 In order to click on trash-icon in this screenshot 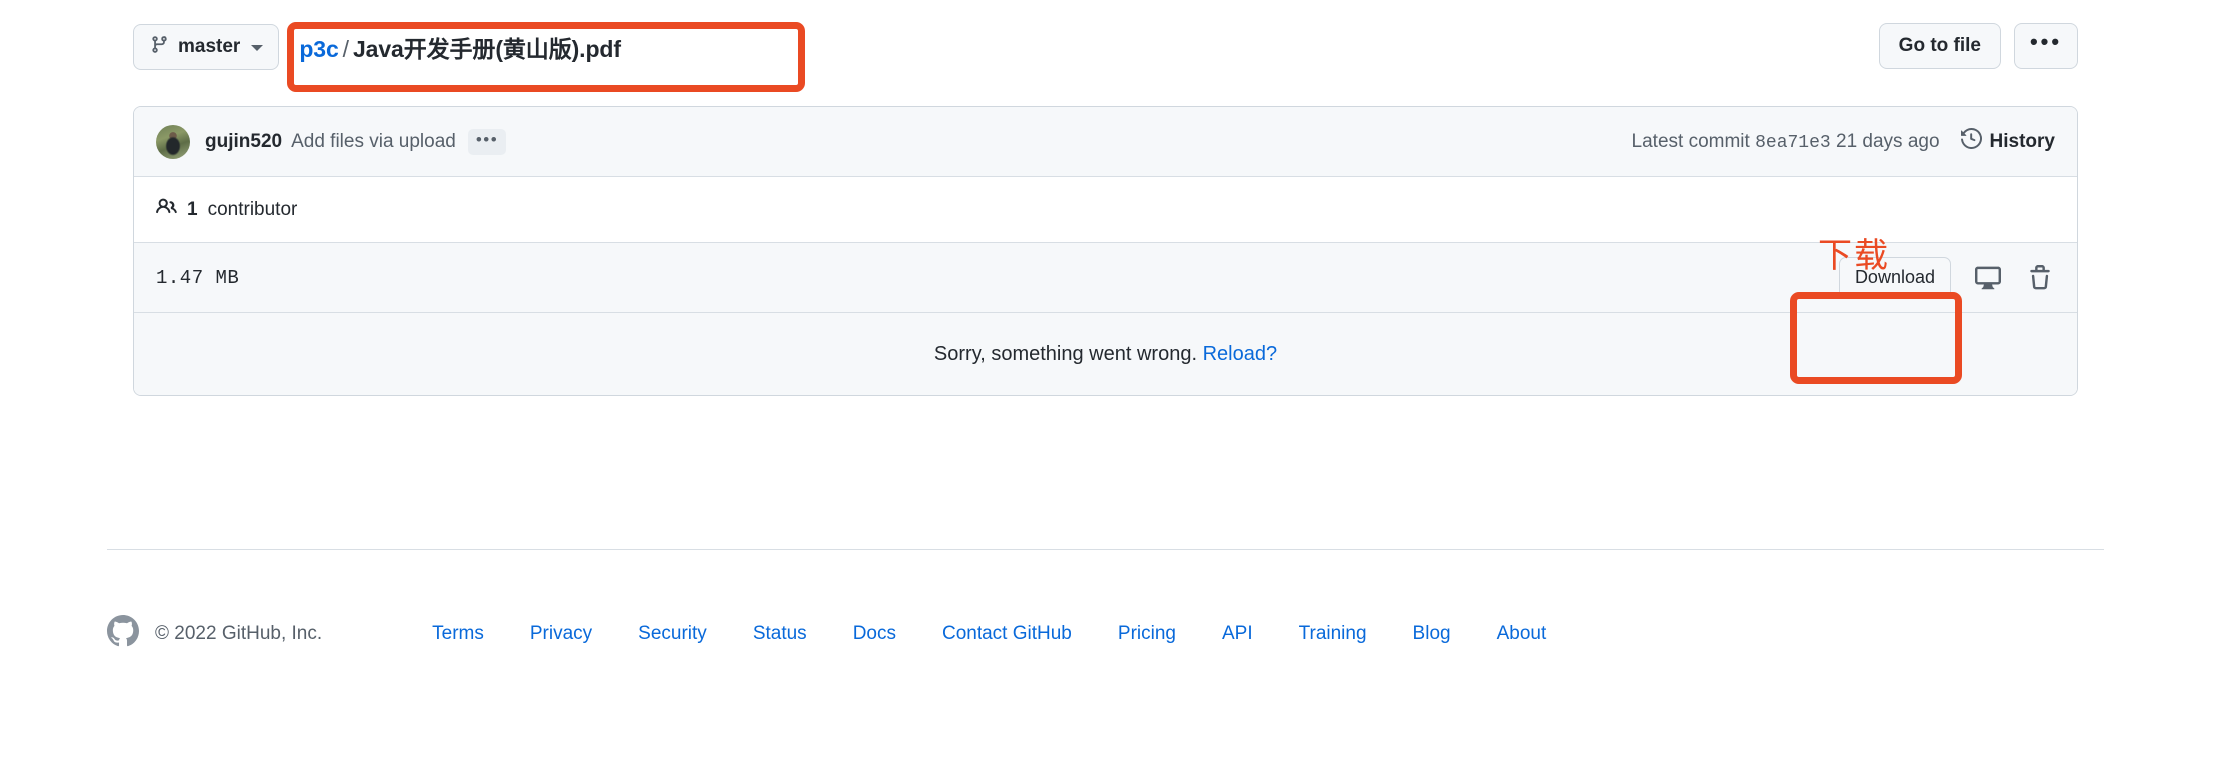, I will do `click(2040, 278)`.